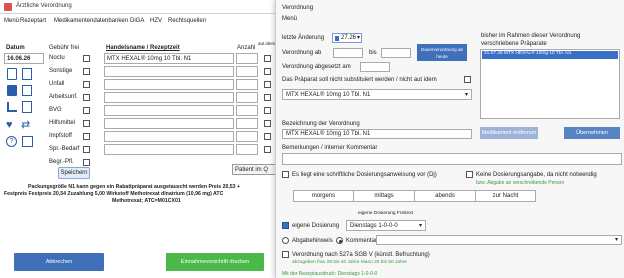  What do you see at coordinates (27, 90) in the screenshot?
I see `print-icon` at bounding box center [27, 90].